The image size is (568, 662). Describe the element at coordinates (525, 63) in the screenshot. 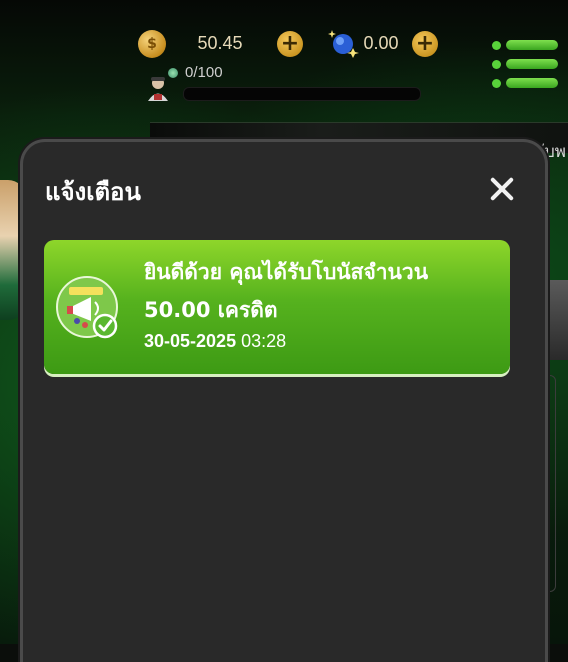

I see `hamburger-menu-icon` at that location.